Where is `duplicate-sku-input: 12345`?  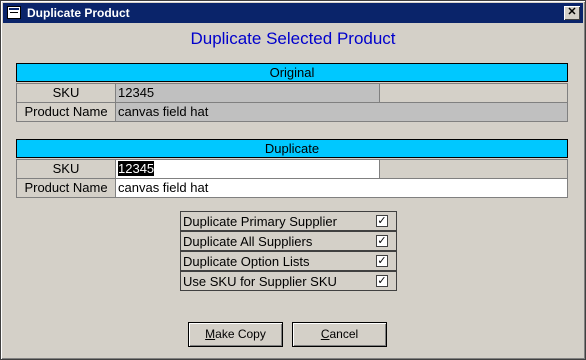 duplicate-sku-input: 12345 is located at coordinates (247, 169).